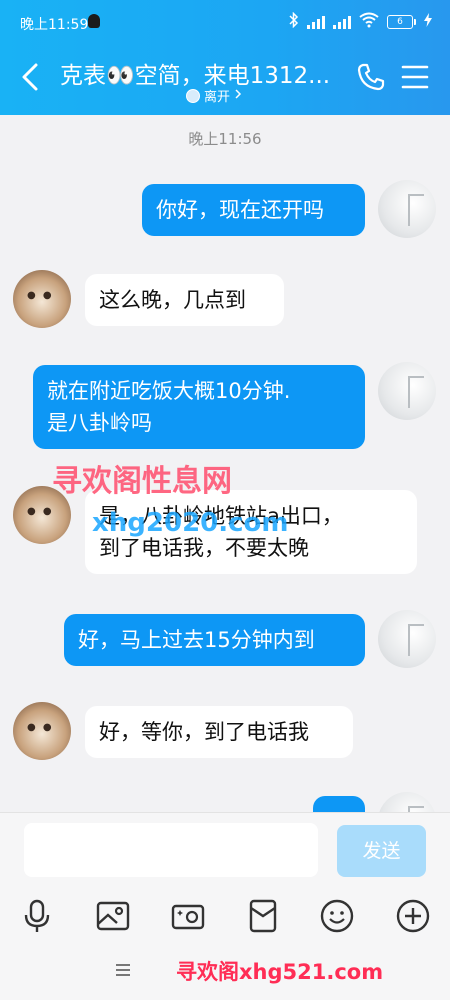 The width and height of the screenshot is (450, 1000). I want to click on plus-icon, so click(413, 916).